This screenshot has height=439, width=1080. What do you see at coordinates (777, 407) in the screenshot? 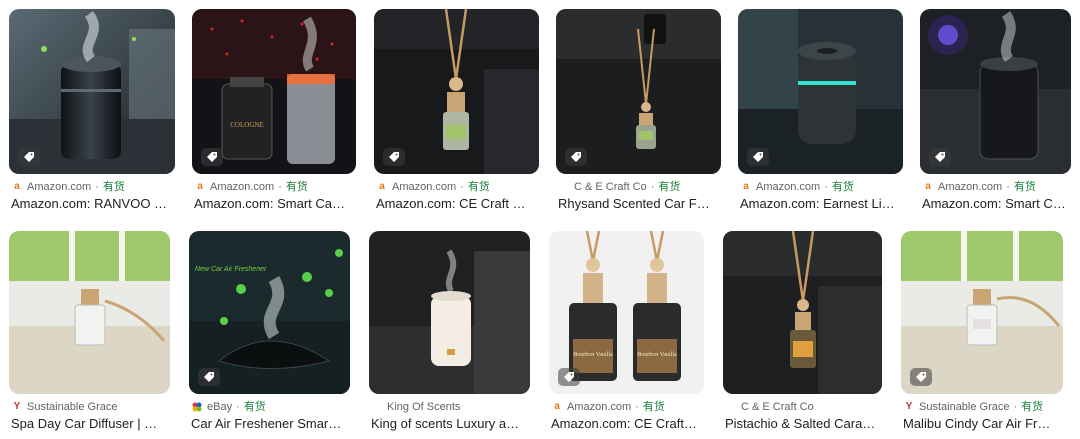
I see `result-source-11: C & E Craft Co` at bounding box center [777, 407].